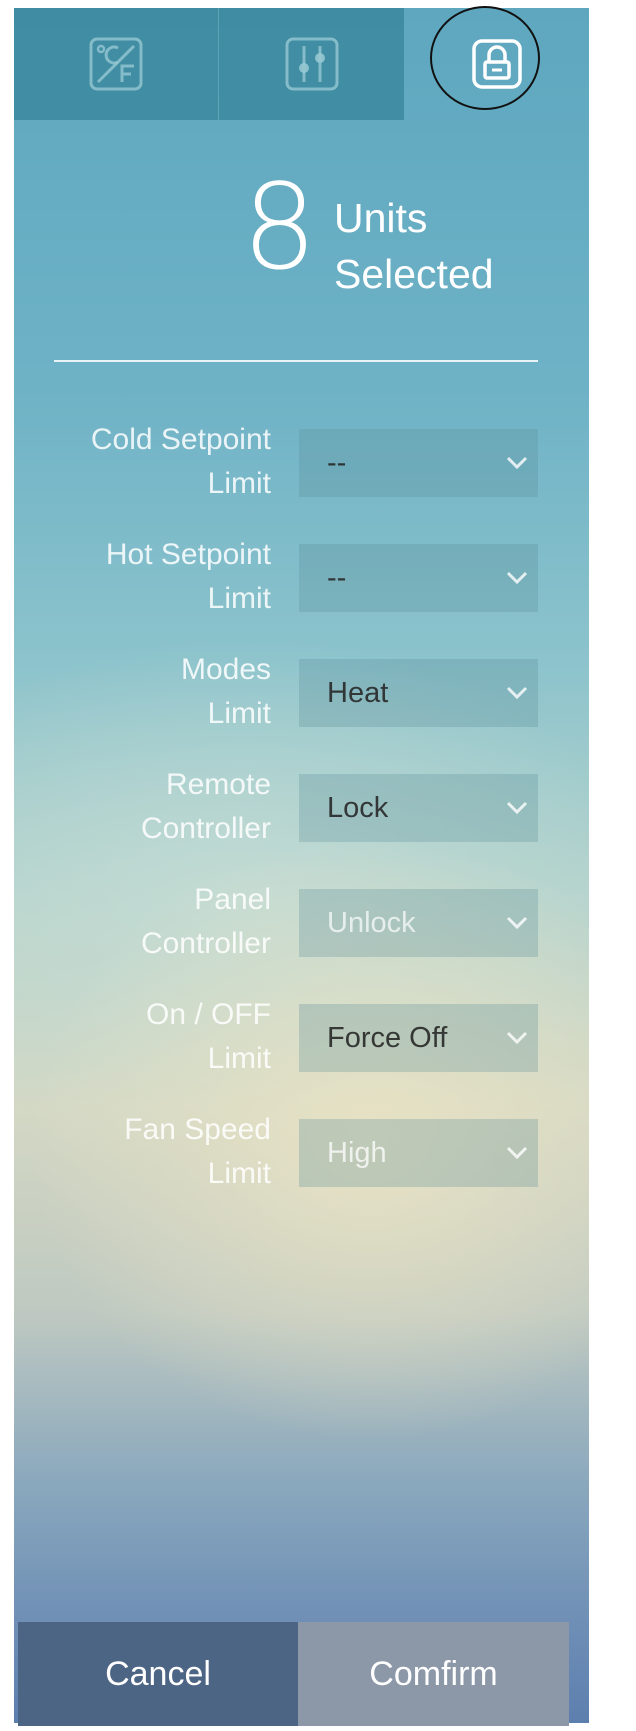 This screenshot has height=1731, width=636. I want to click on tab-bar, so click(301, 64).